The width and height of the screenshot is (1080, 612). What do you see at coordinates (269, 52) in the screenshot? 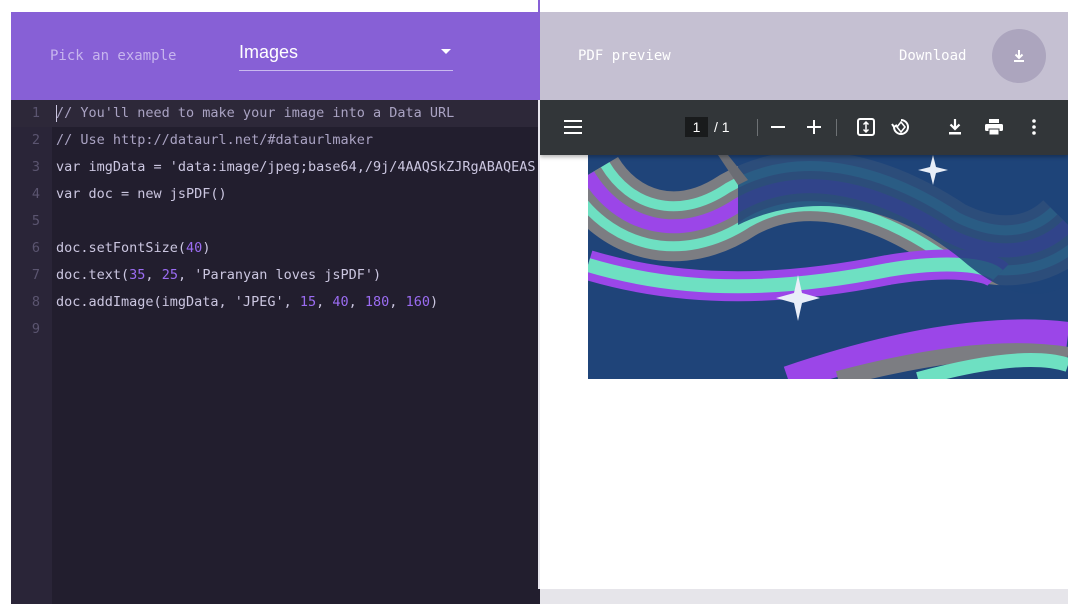
I see `example-select-value: Images` at bounding box center [269, 52].